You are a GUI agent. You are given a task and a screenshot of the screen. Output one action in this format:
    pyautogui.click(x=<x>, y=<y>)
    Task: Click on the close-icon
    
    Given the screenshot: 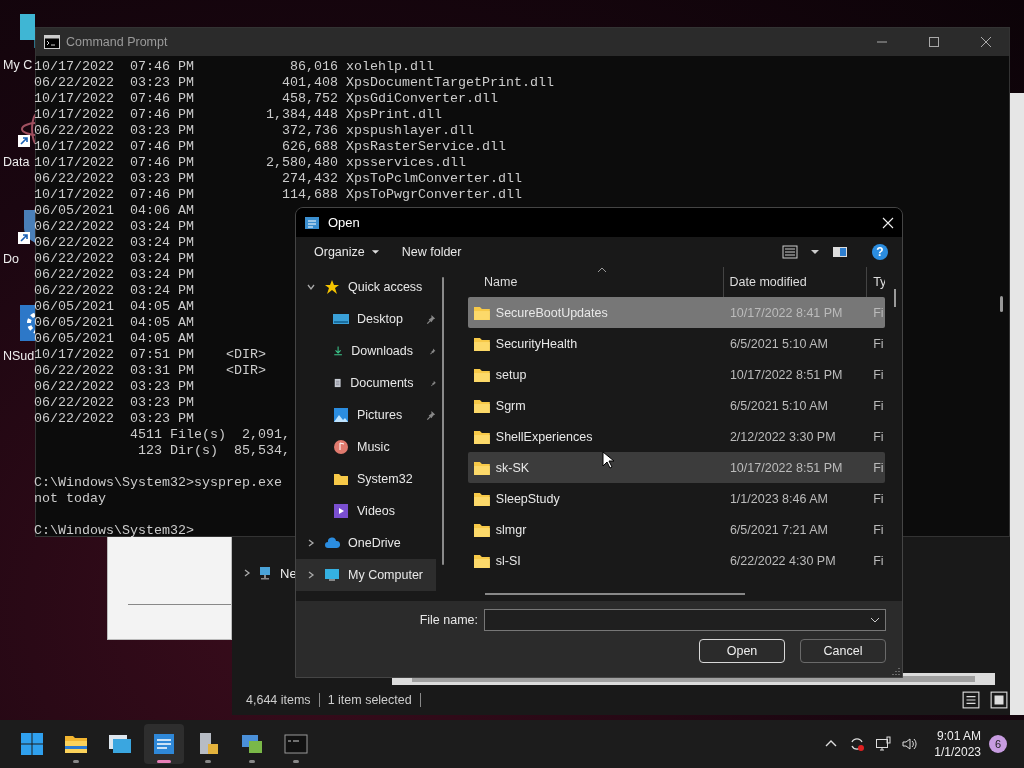 What is the action you would take?
    pyautogui.click(x=986, y=42)
    